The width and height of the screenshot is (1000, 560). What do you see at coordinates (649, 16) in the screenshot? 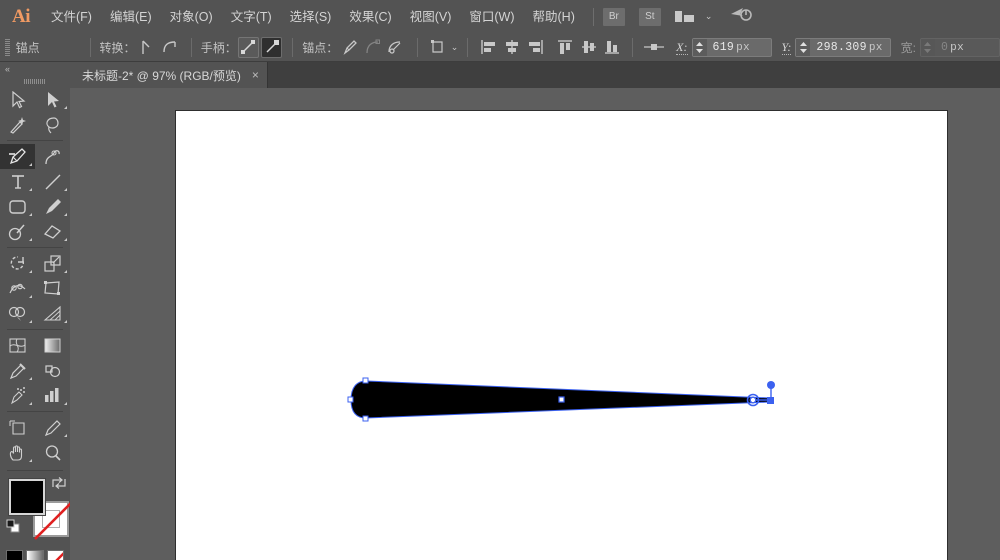
I see `stock-button: St` at bounding box center [649, 16].